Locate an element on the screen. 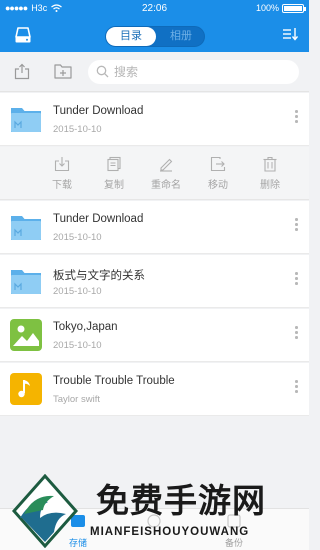  tab-album: 相册 is located at coordinates (181, 36).